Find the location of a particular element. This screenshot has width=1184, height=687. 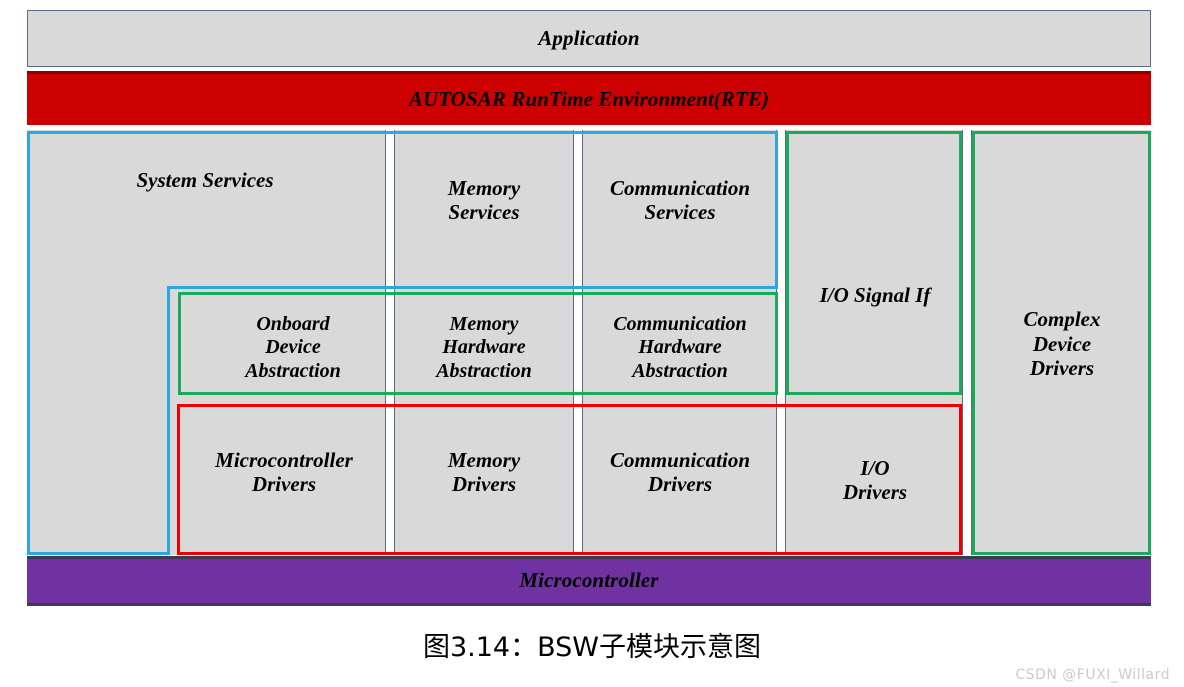

microcontroller-layer-bar: Microcontroller is located at coordinates (589, 581).